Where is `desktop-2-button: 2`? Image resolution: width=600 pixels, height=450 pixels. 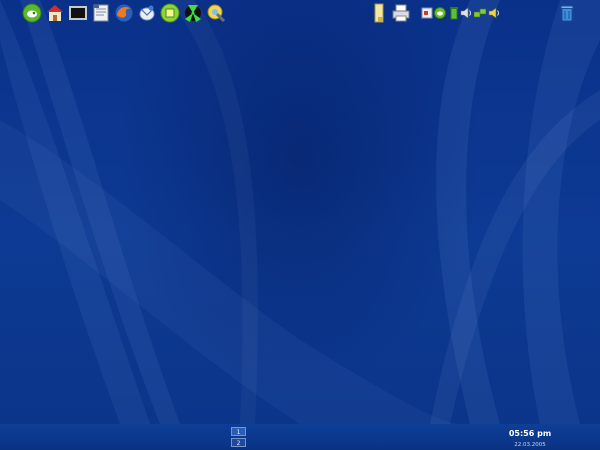 desktop-2-button: 2 is located at coordinates (238, 442).